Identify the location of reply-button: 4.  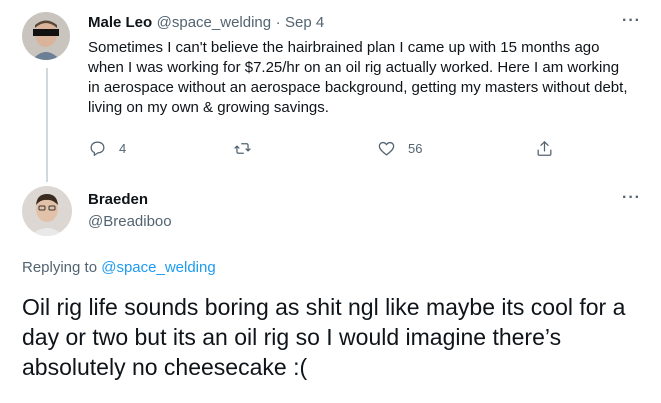
(107, 148).